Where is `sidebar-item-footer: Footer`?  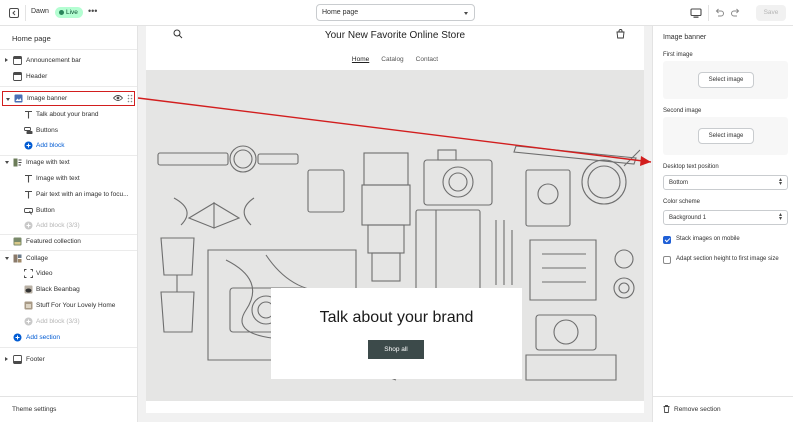
sidebar-item-footer: Footer is located at coordinates (68, 359).